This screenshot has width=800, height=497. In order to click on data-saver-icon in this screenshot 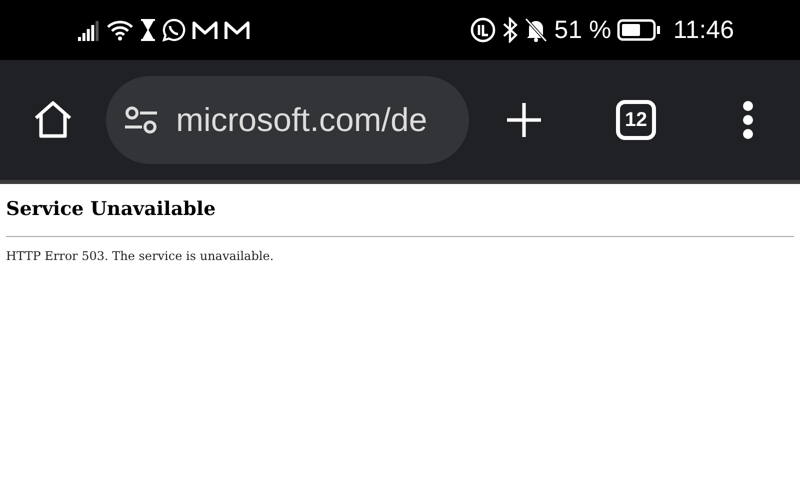, I will do `click(483, 30)`.